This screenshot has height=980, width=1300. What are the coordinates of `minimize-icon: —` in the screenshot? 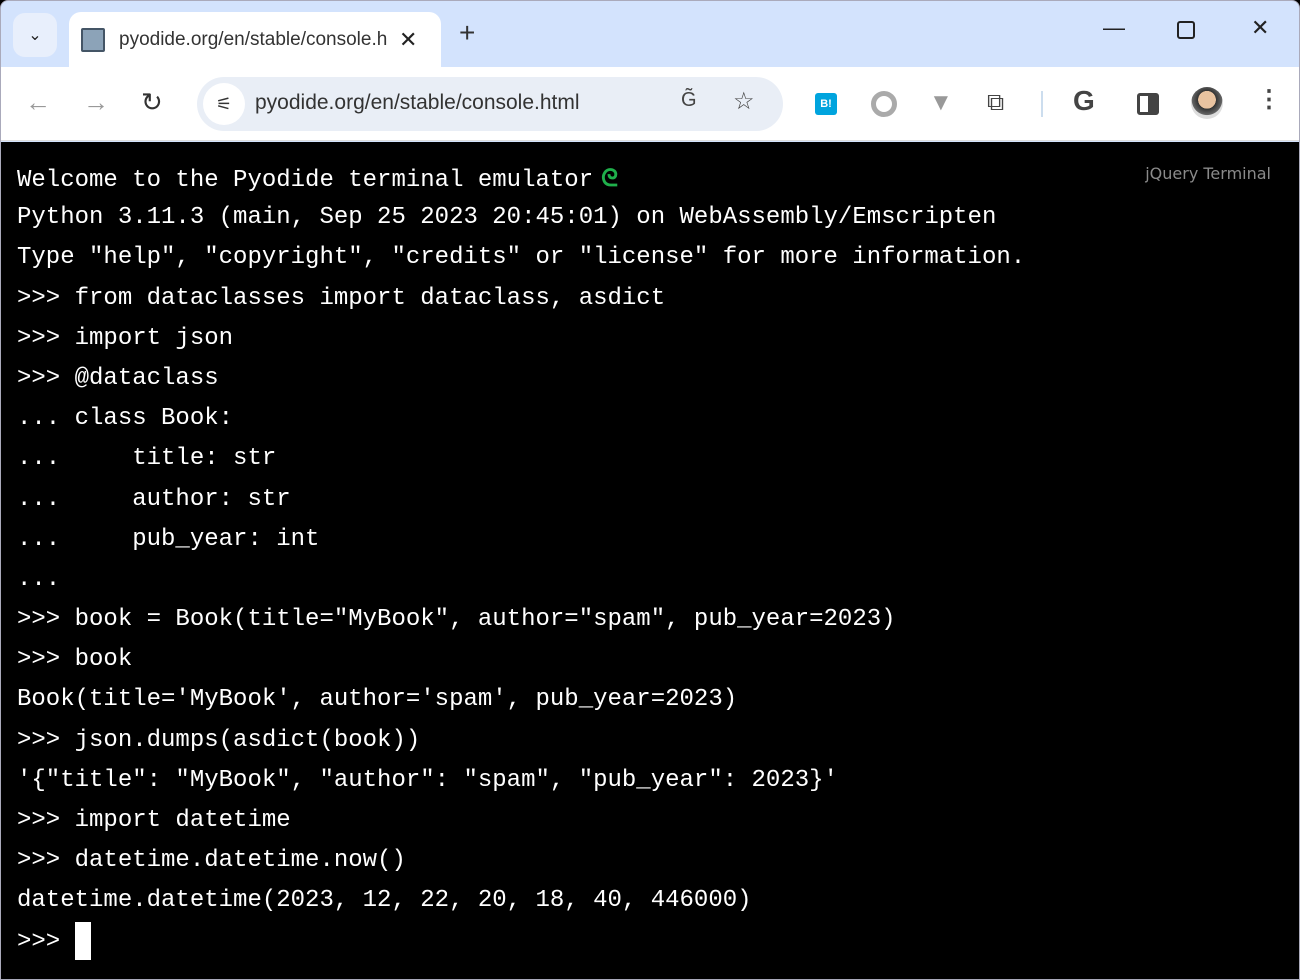 It's located at (1114, 28).